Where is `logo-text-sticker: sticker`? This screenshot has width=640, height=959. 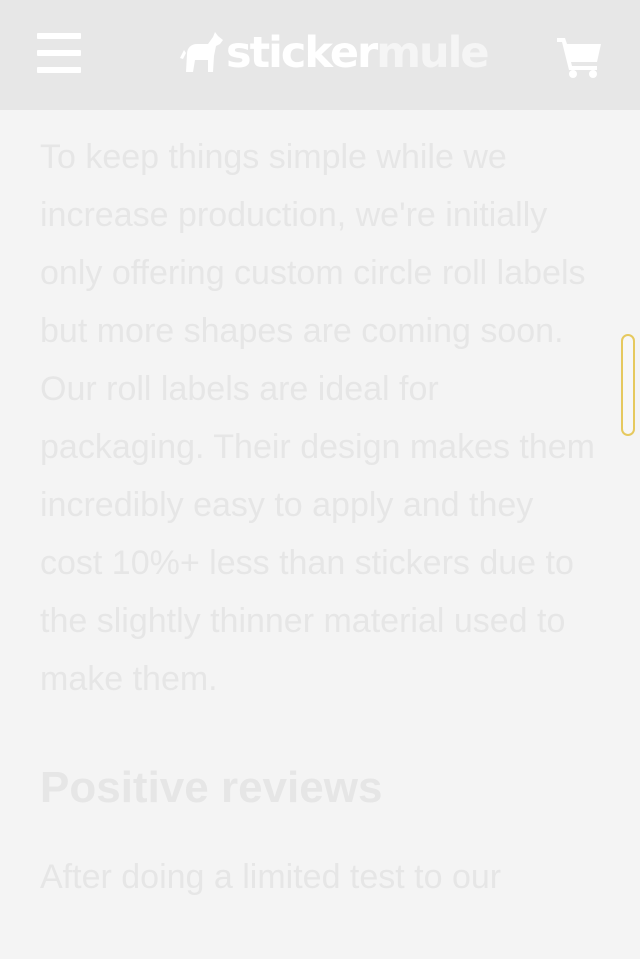
logo-text-sticker: sticker is located at coordinates (302, 53).